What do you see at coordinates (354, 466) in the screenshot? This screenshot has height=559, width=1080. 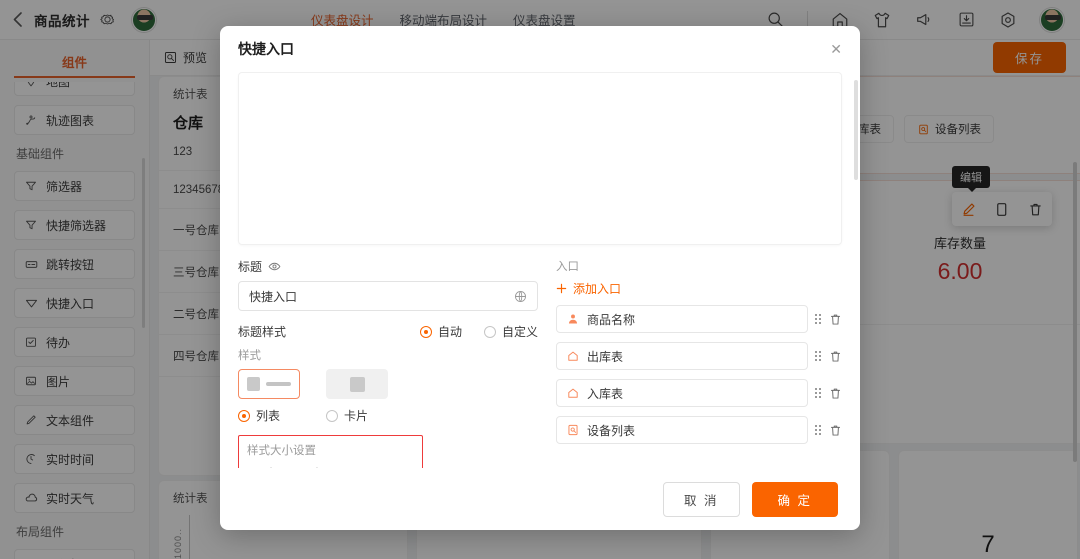 I see `size-option-small: 小` at bounding box center [354, 466].